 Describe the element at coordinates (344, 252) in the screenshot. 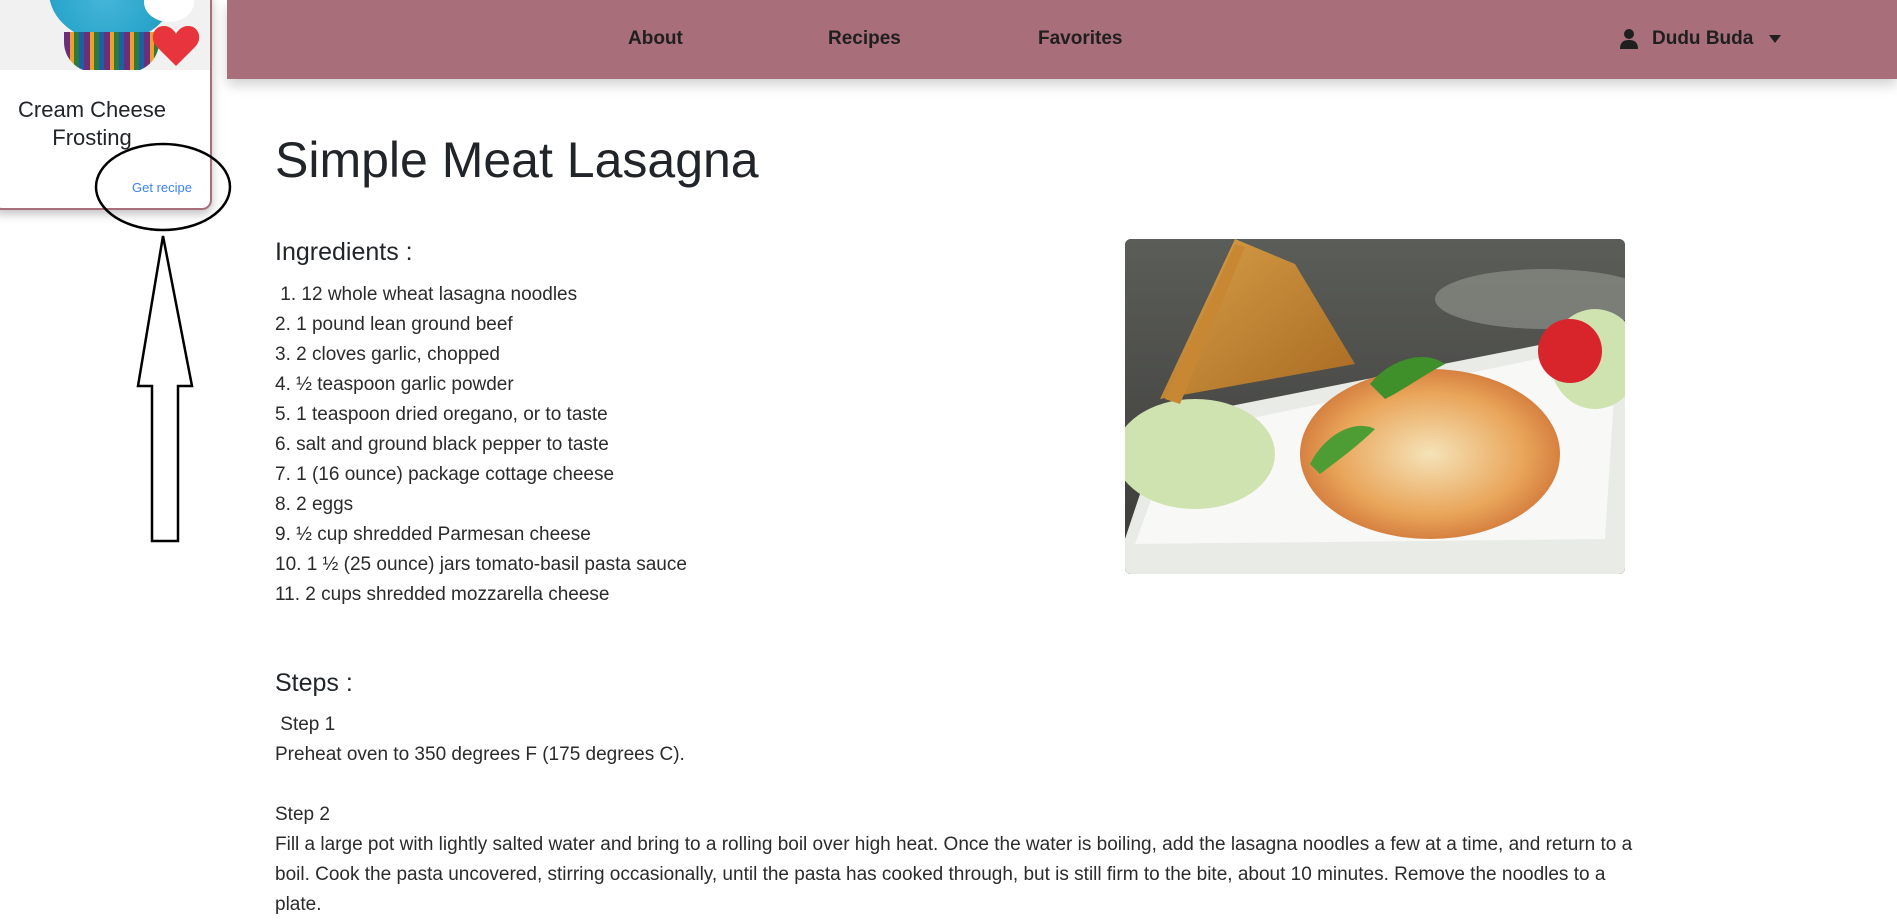

I see `ingredients-heading: Ingredients :` at that location.